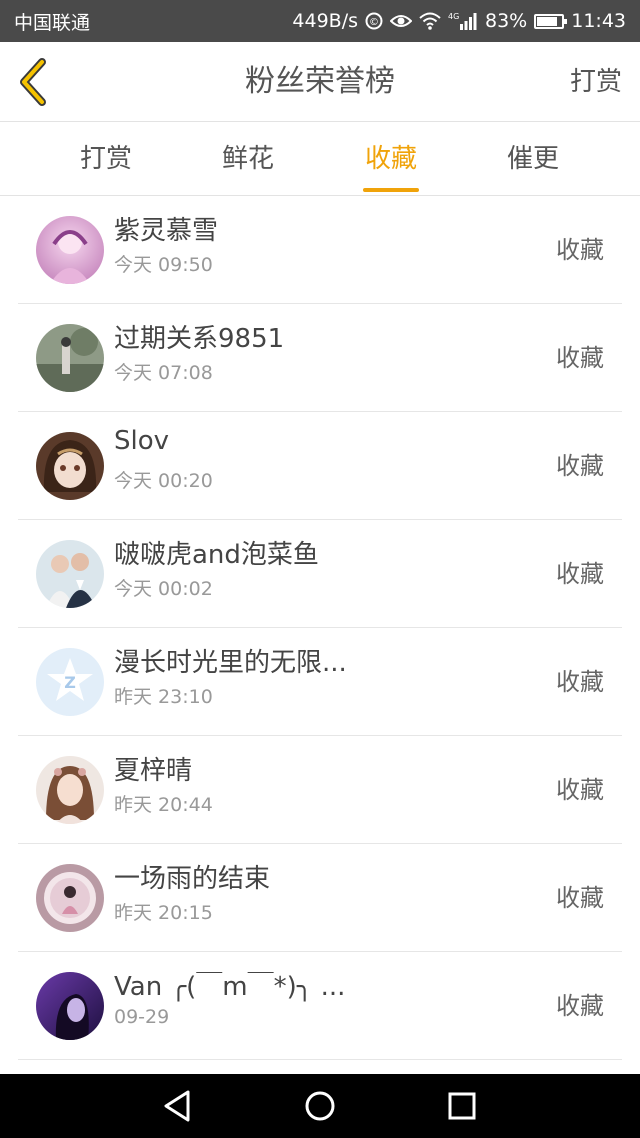 The image size is (640, 1138). I want to click on page-title: 粉丝荣誉榜, so click(320, 81).